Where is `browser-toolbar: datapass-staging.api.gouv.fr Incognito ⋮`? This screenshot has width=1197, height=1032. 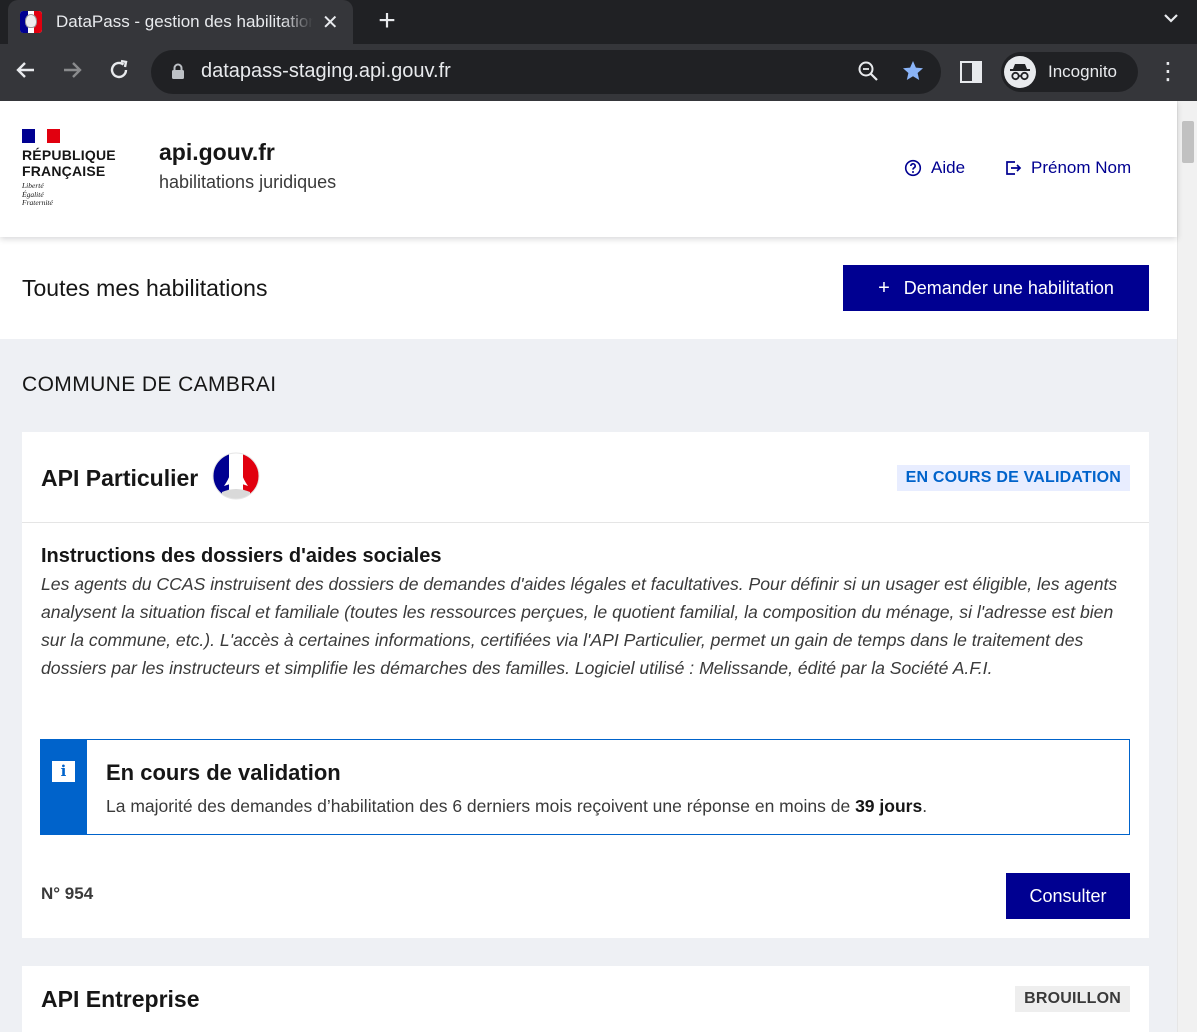
browser-toolbar: datapass-staging.api.gouv.fr Incognito ⋮ is located at coordinates (598, 72).